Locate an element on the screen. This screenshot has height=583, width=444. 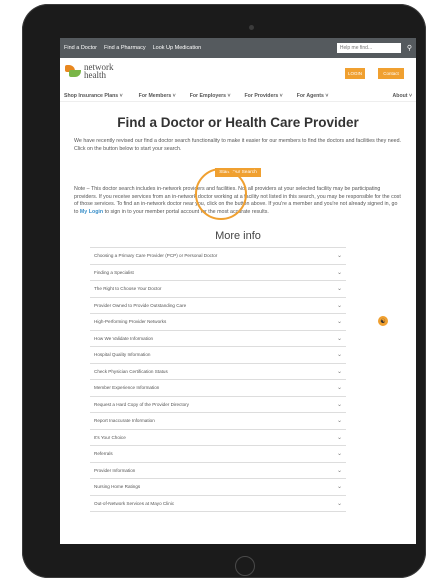
lookup-medication-link: Look Up Medication is located at coordinates (177, 48).